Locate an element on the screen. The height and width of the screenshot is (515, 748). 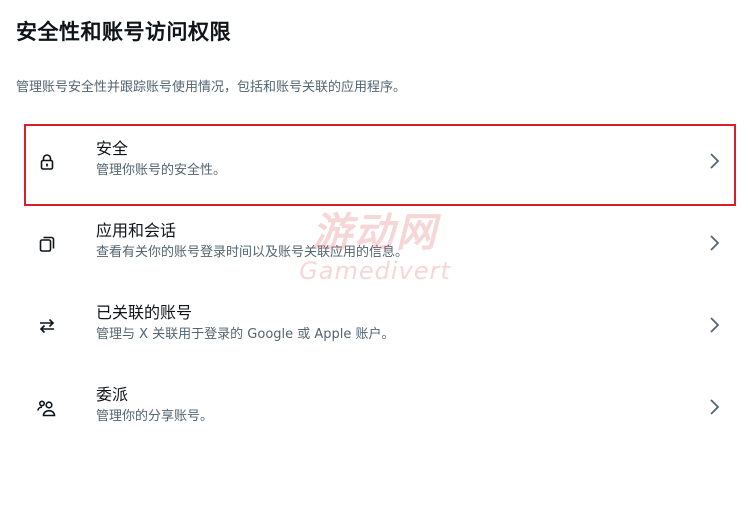
menu-item-description: 管理与 X 关联用于登录的 Google 或 Apple 账户。 is located at coordinates (245, 334).